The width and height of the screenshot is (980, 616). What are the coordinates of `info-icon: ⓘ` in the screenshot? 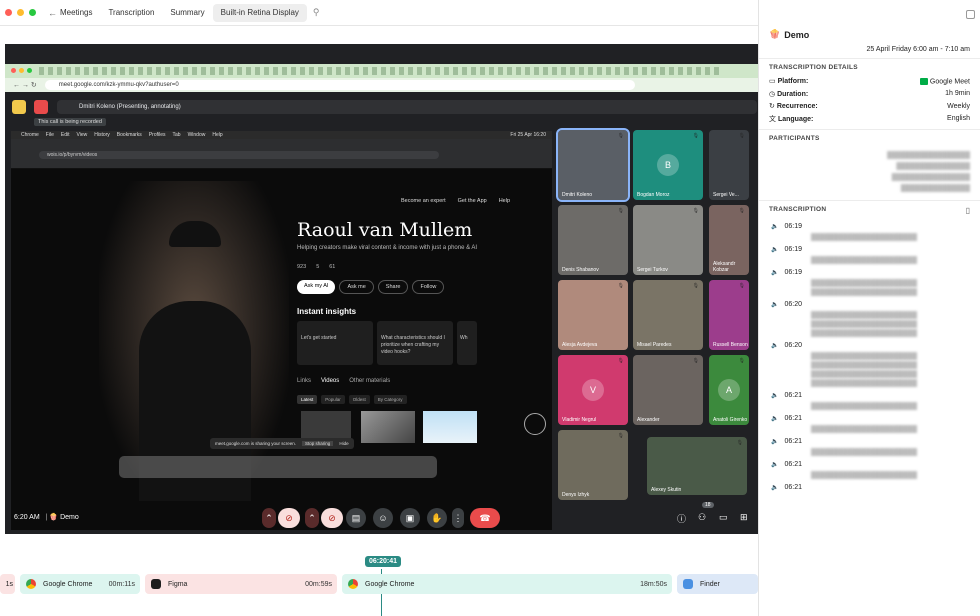 It's located at (681, 518).